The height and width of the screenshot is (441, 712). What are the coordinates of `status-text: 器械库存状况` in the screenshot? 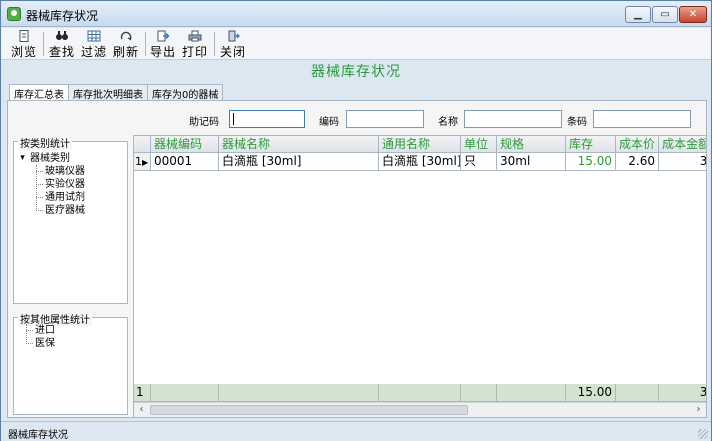 It's located at (38, 435).